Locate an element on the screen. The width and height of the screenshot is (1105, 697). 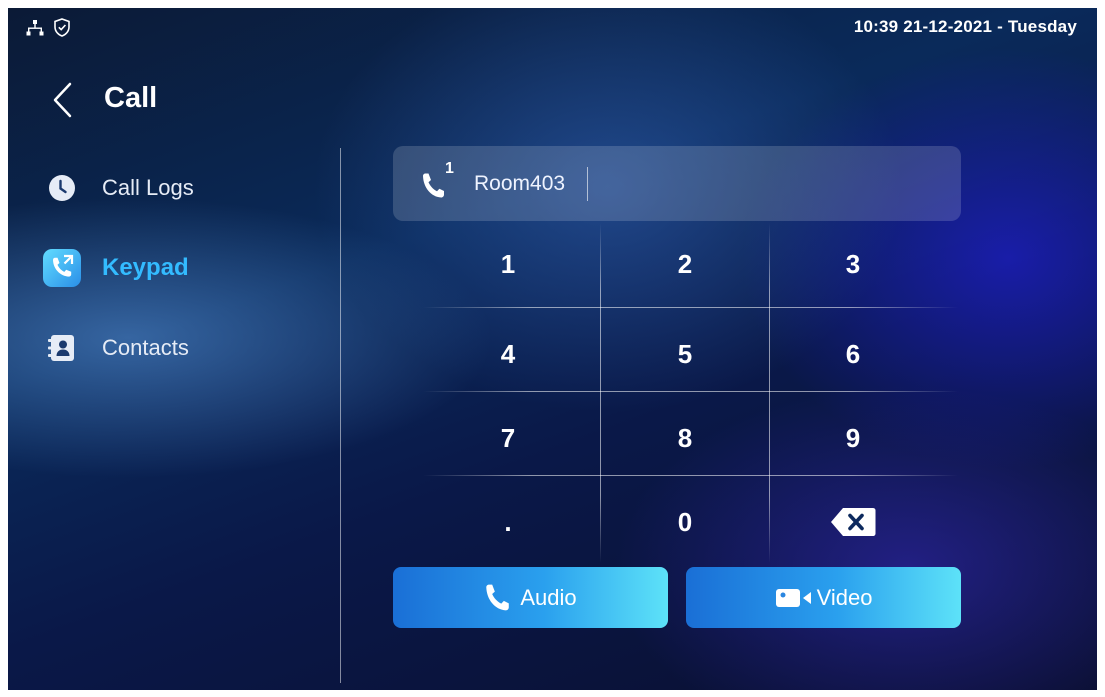
page-title: Call is located at coordinates (131, 98).